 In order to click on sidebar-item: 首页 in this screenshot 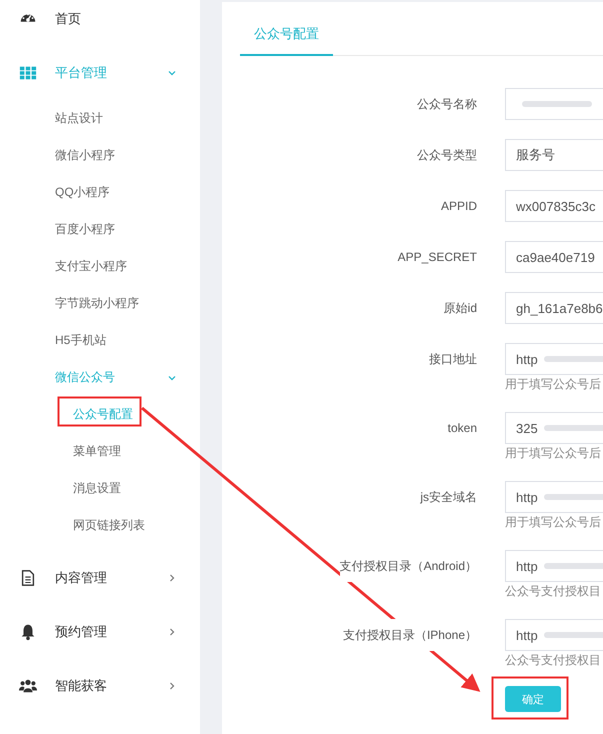, I will do `click(100, 23)`.